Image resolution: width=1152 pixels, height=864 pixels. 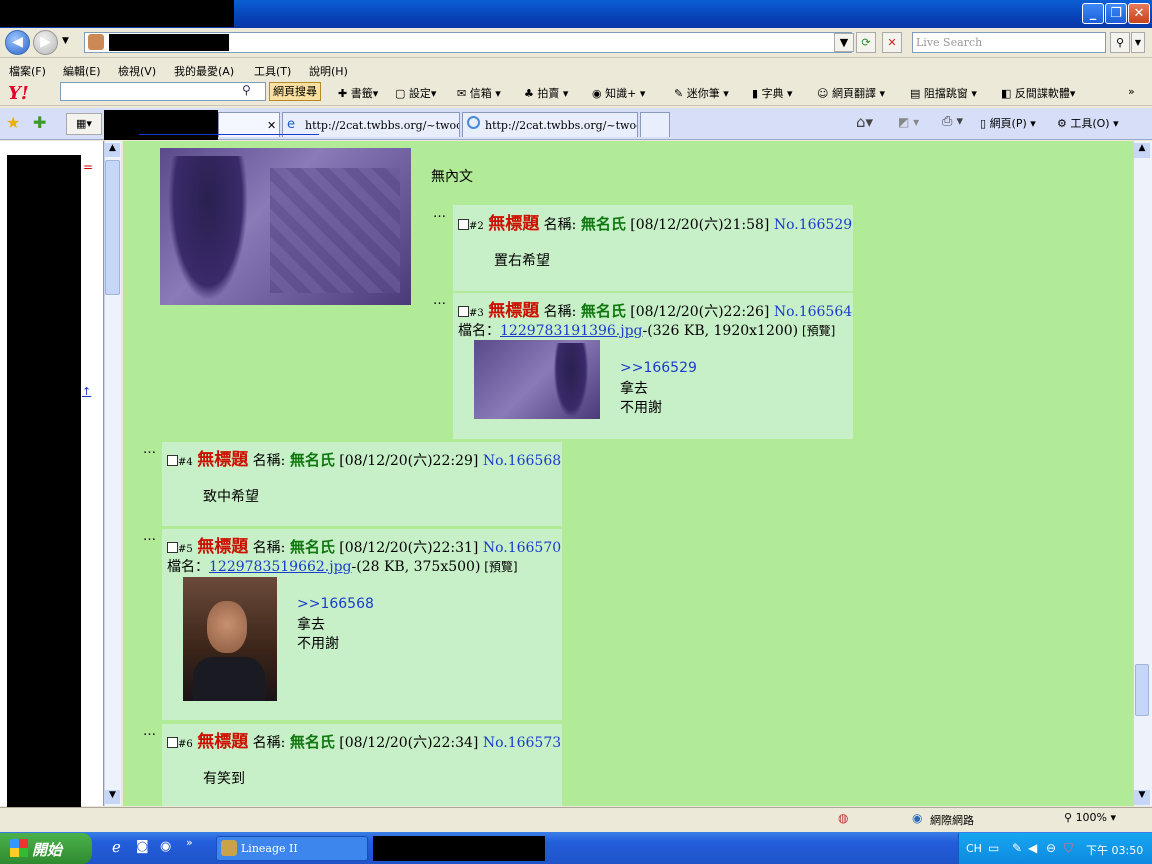 I want to click on toolbar-knowledge: ◉ 知識+ ▾, so click(x=618, y=93).